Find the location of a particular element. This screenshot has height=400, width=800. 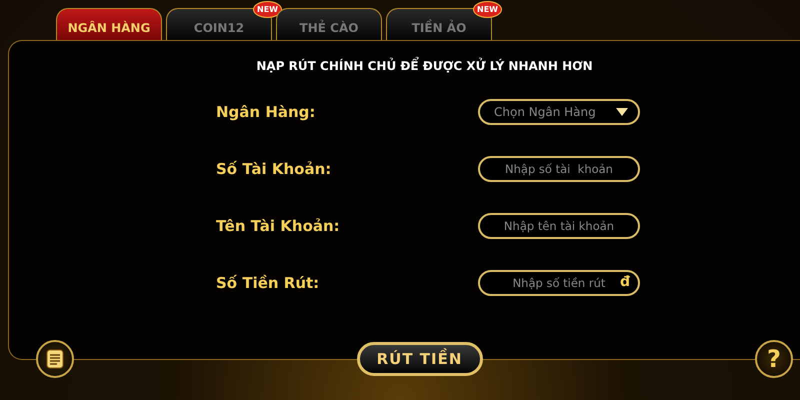

input-field: Nhập tên tài khoản is located at coordinates (559, 226).